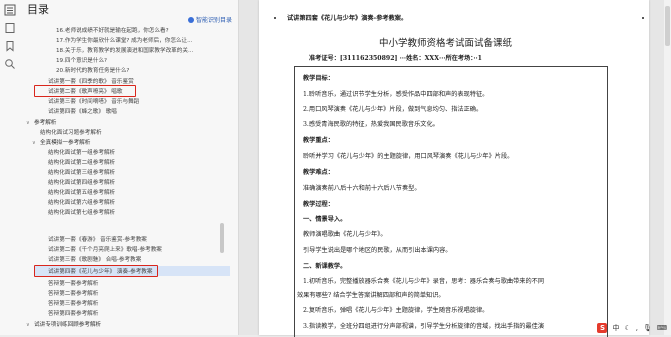 Image resolution: width=671 pixels, height=337 pixels. I want to click on body-line: 效果有哪些? 结合学生答案讲解四部和声的简单知识。, so click(371, 295).